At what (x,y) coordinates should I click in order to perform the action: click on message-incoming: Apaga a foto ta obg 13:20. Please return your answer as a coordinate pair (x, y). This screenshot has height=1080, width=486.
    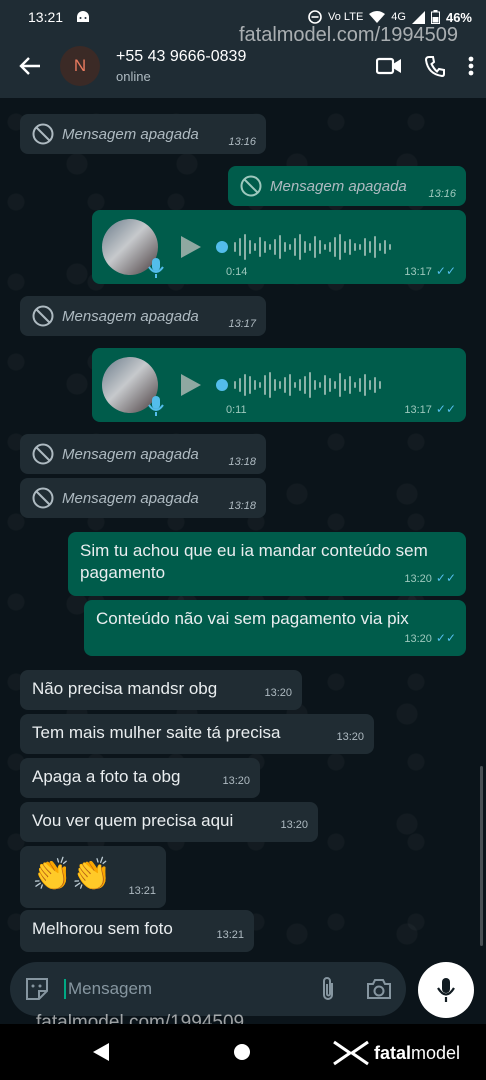
    Looking at the image, I should click on (140, 778).